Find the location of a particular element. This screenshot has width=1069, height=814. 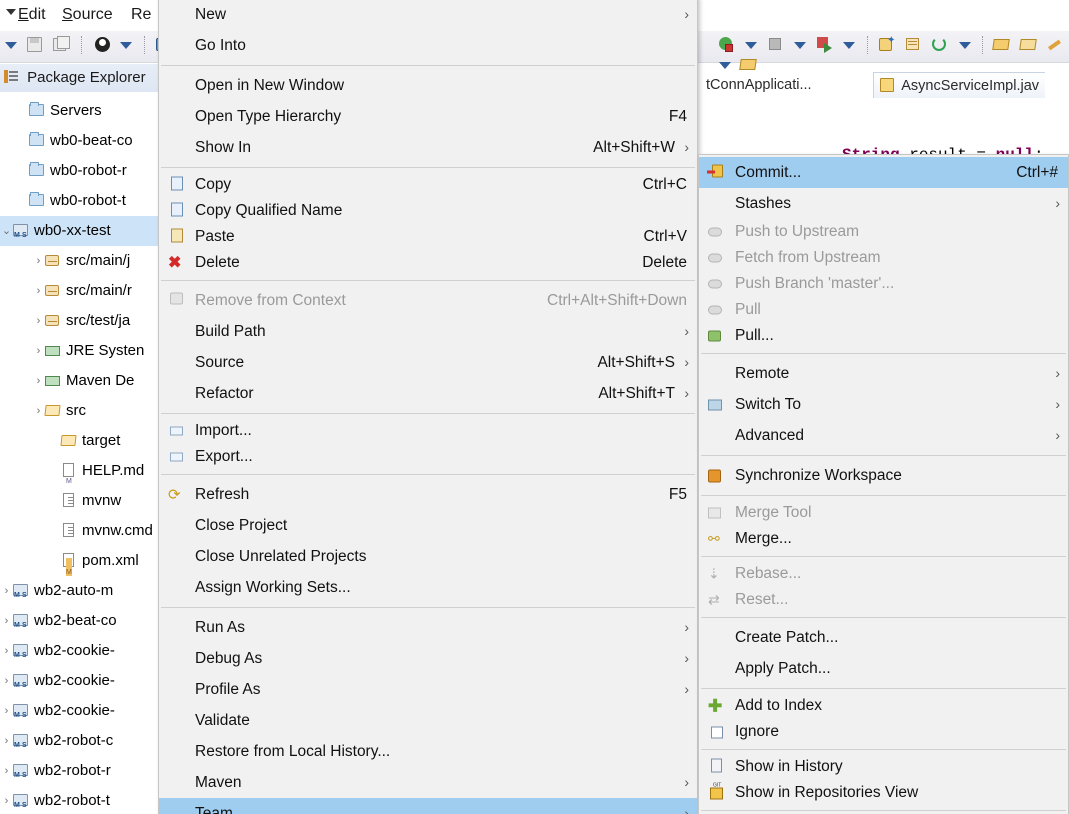

context-menu-item-paste: Paste Ctrl+V is located at coordinates (428, 237).